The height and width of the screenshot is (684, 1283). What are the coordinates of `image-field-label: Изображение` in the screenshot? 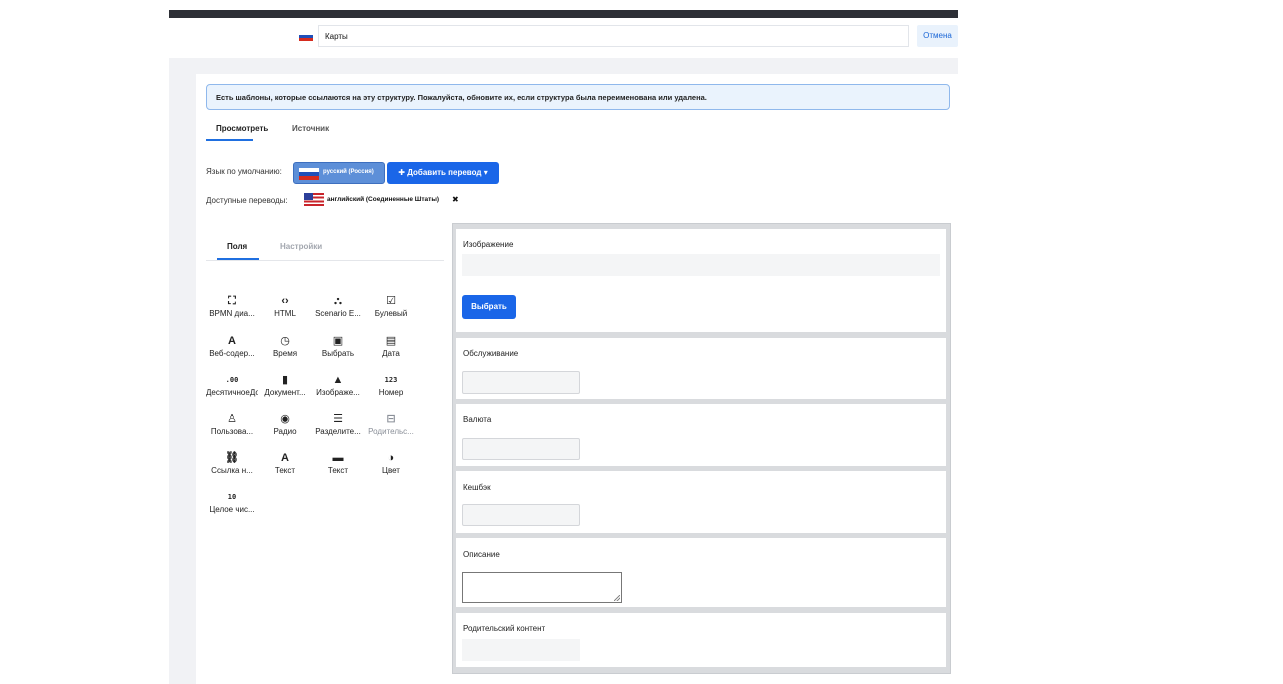 It's located at (488, 244).